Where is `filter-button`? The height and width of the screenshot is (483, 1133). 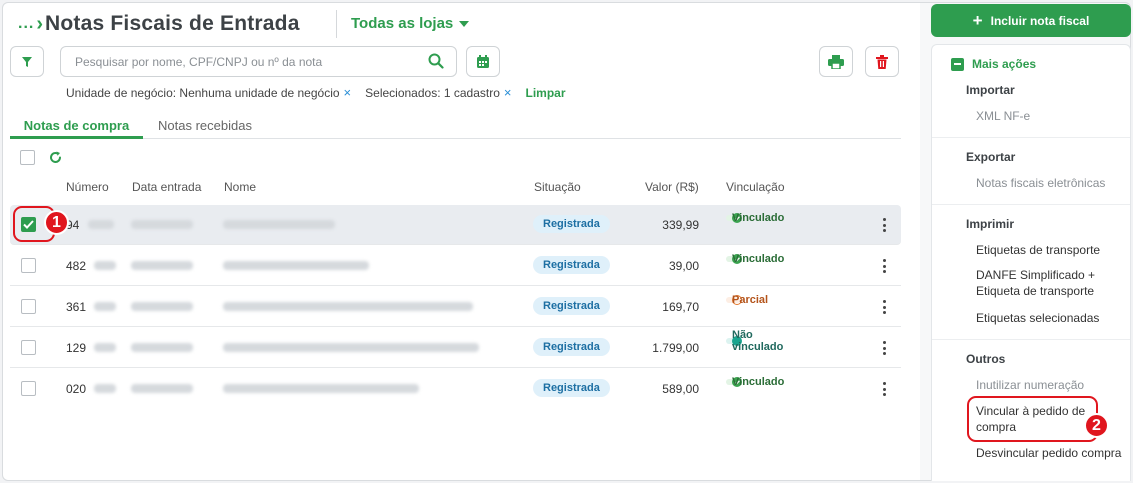 filter-button is located at coordinates (27, 61).